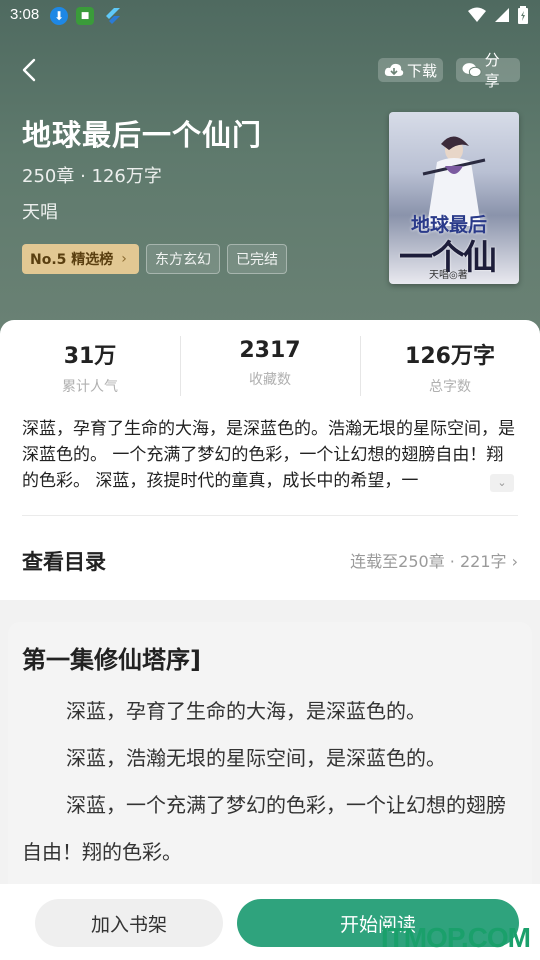 The width and height of the screenshot is (540, 960). I want to click on stat-word-count: 126万字 总字数, so click(450, 366).